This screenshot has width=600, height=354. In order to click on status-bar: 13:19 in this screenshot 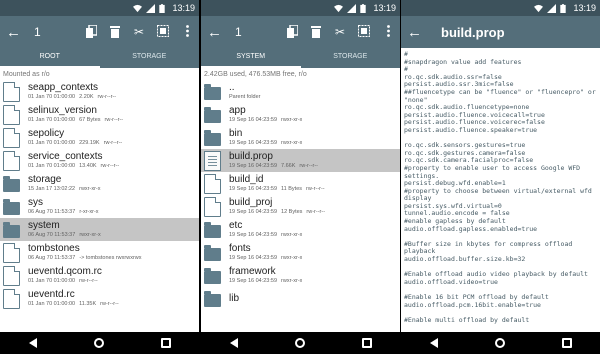, I will do `click(500, 8)`.